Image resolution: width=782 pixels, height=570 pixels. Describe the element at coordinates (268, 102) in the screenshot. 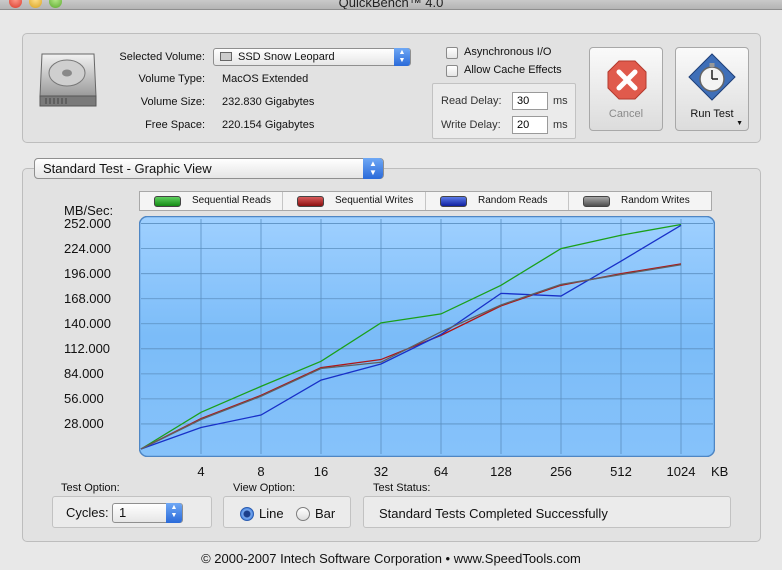

I see `volume-size-value: 232.830 Gigabytes` at that location.